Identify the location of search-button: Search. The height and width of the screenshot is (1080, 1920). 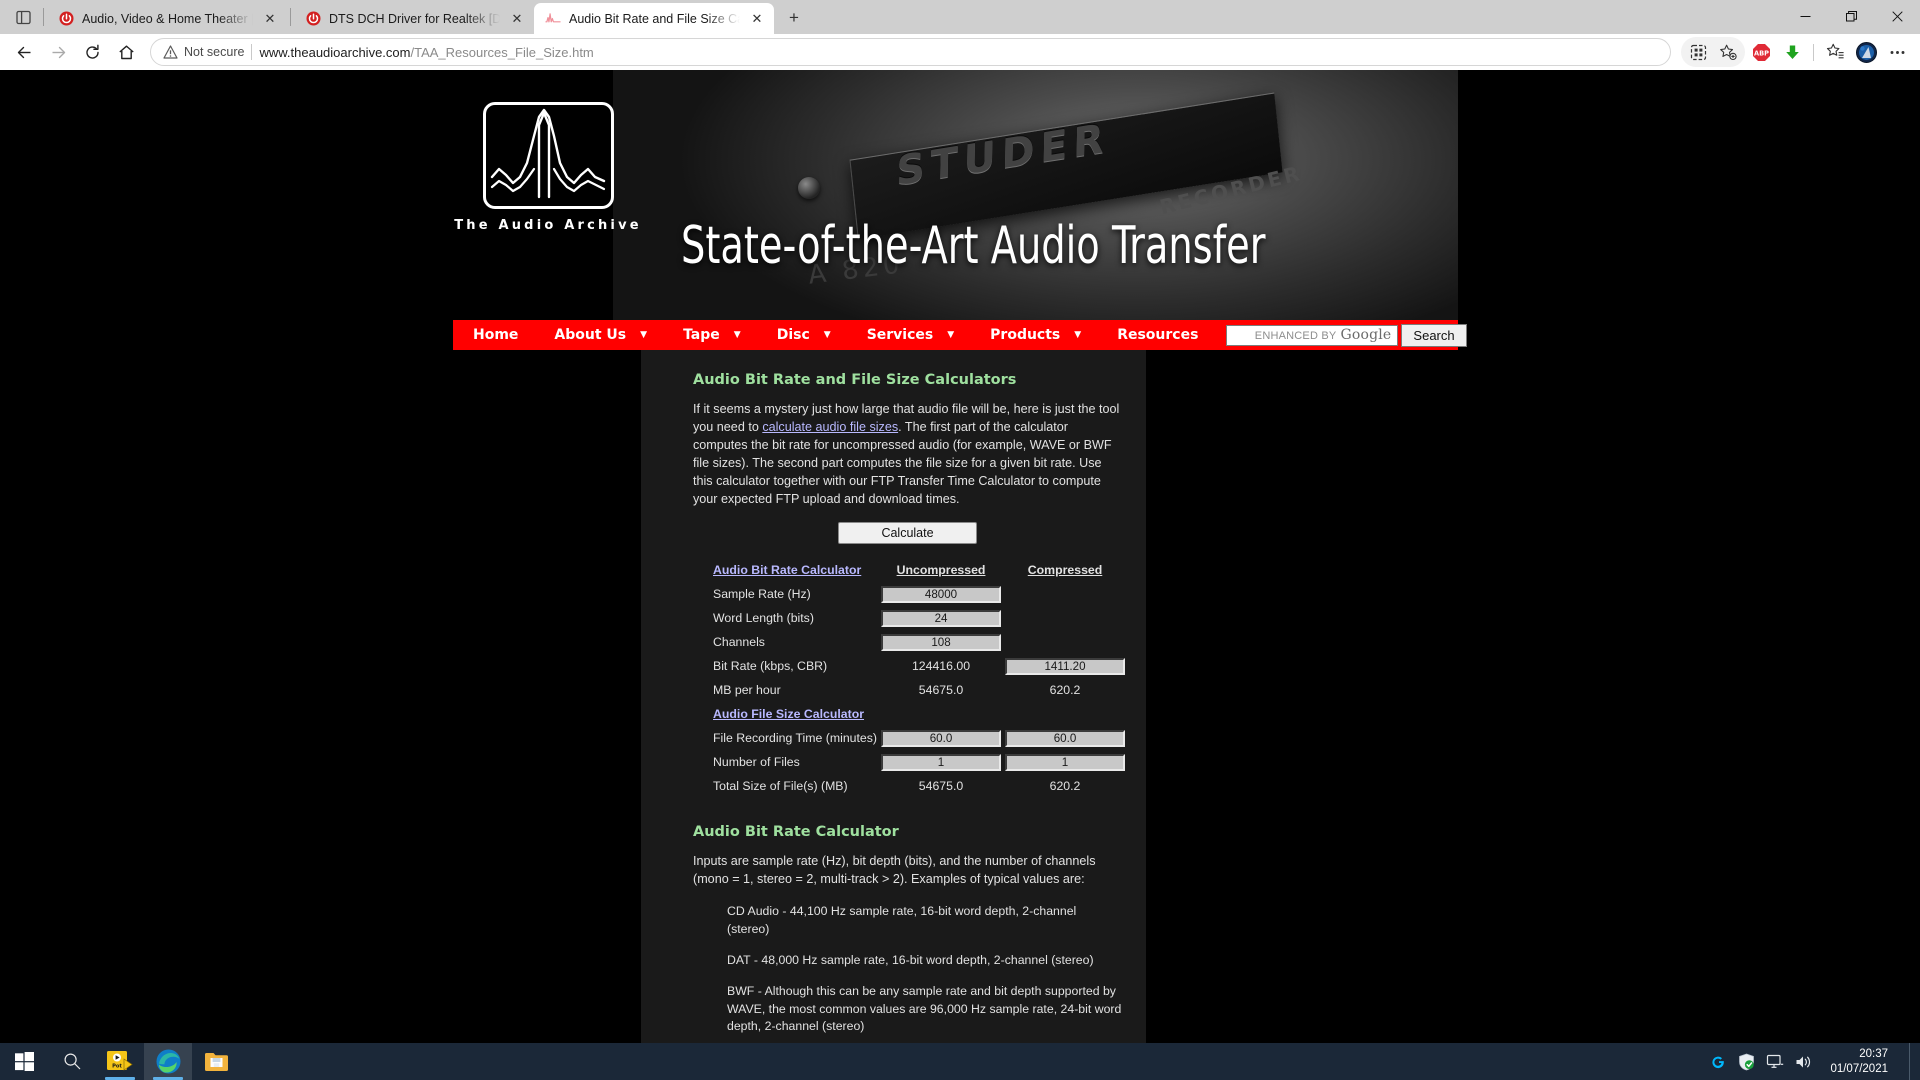
(1434, 335).